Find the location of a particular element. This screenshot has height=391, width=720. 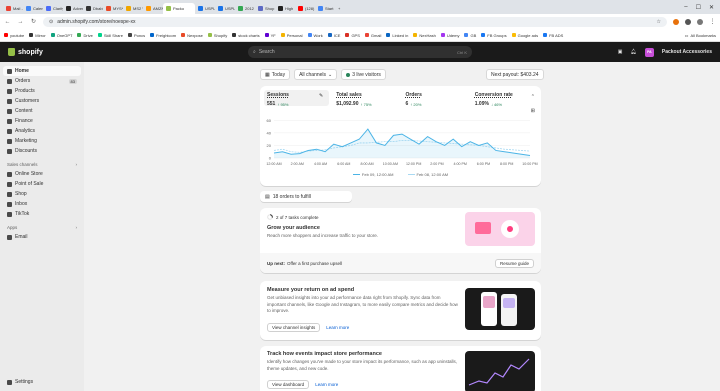

sidebar-item-inbox: Inbox is located at coordinates (42, 204).